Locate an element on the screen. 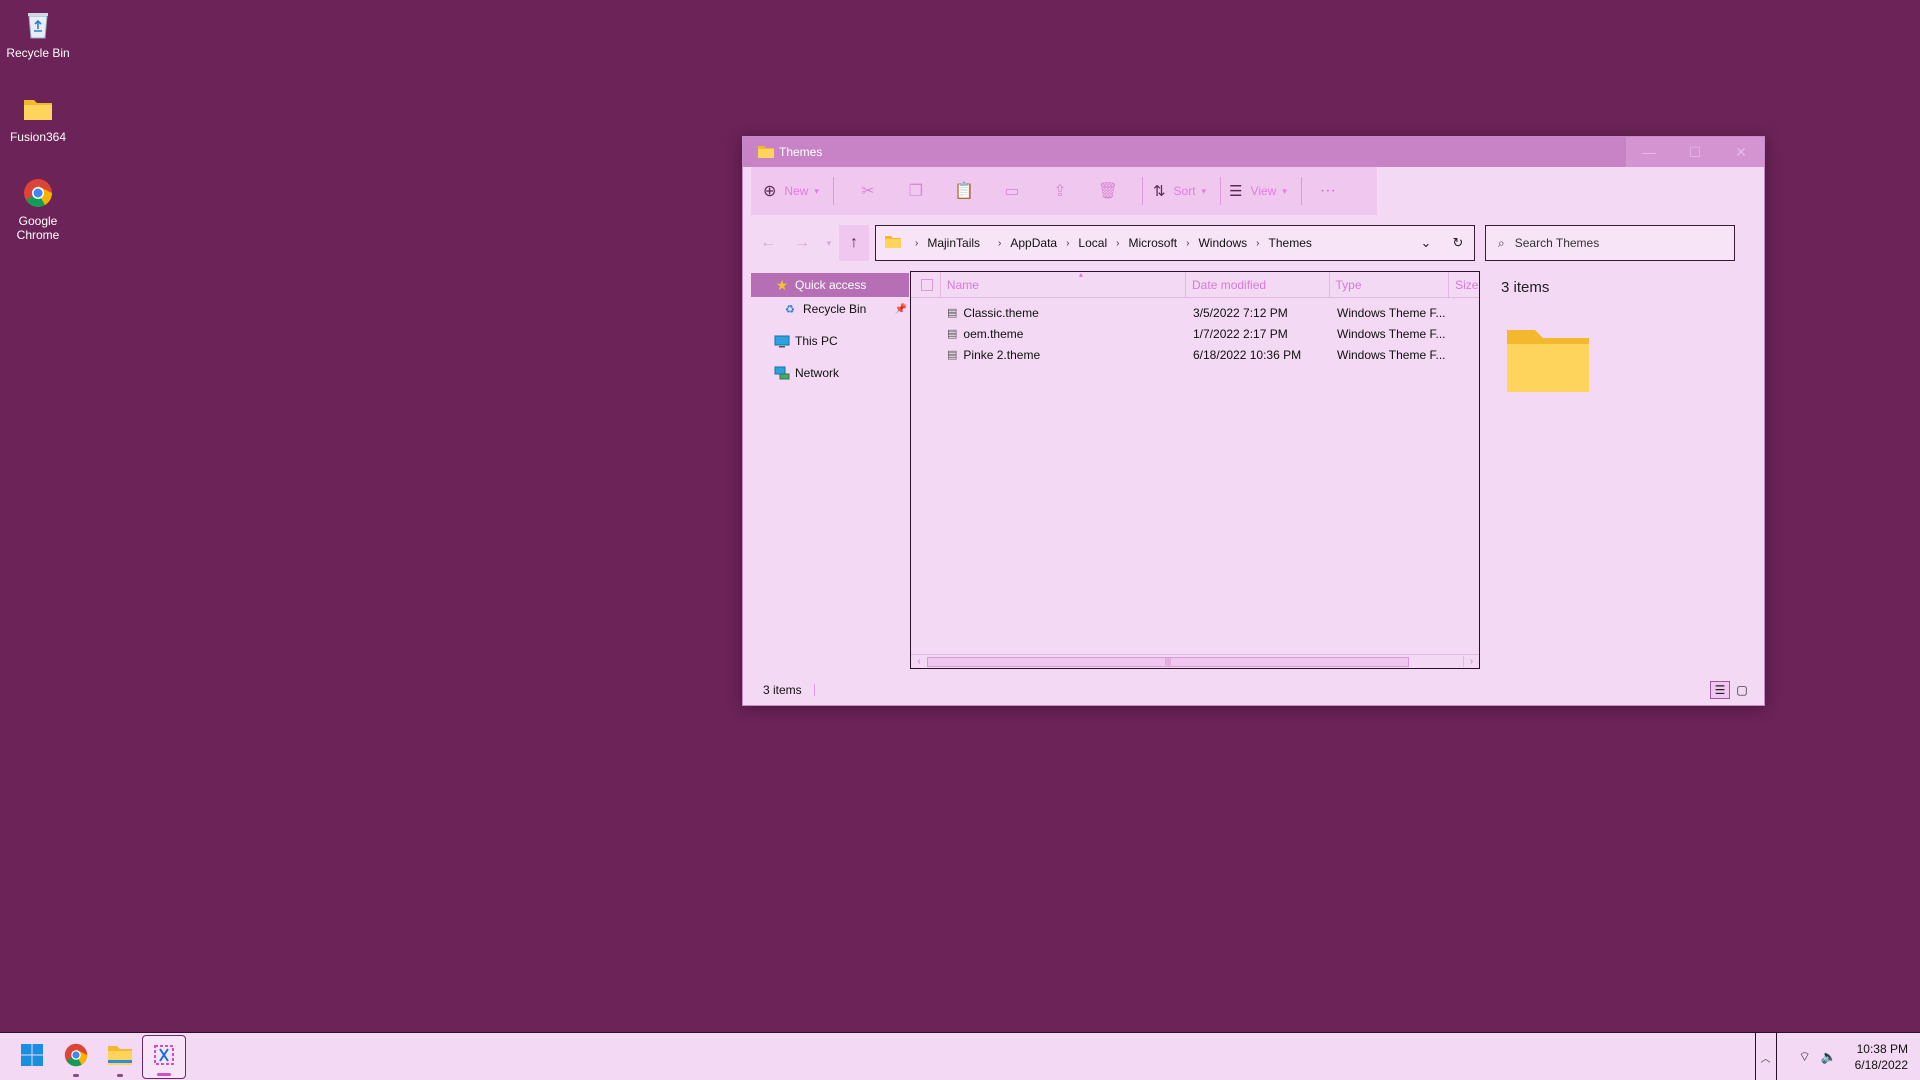 The height and width of the screenshot is (1080, 1920). desktop-icon-google-chrome: Google Chrome is located at coordinates (38, 209).